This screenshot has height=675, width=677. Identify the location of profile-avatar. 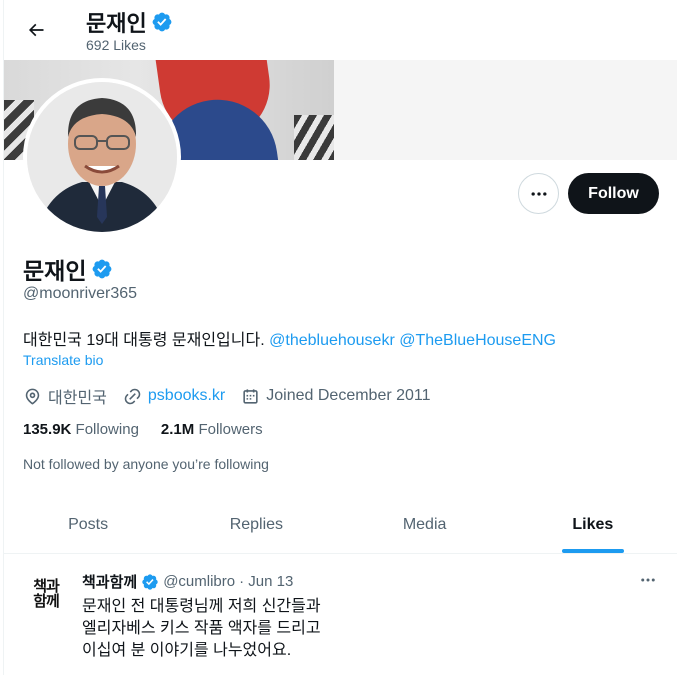
(102, 157).